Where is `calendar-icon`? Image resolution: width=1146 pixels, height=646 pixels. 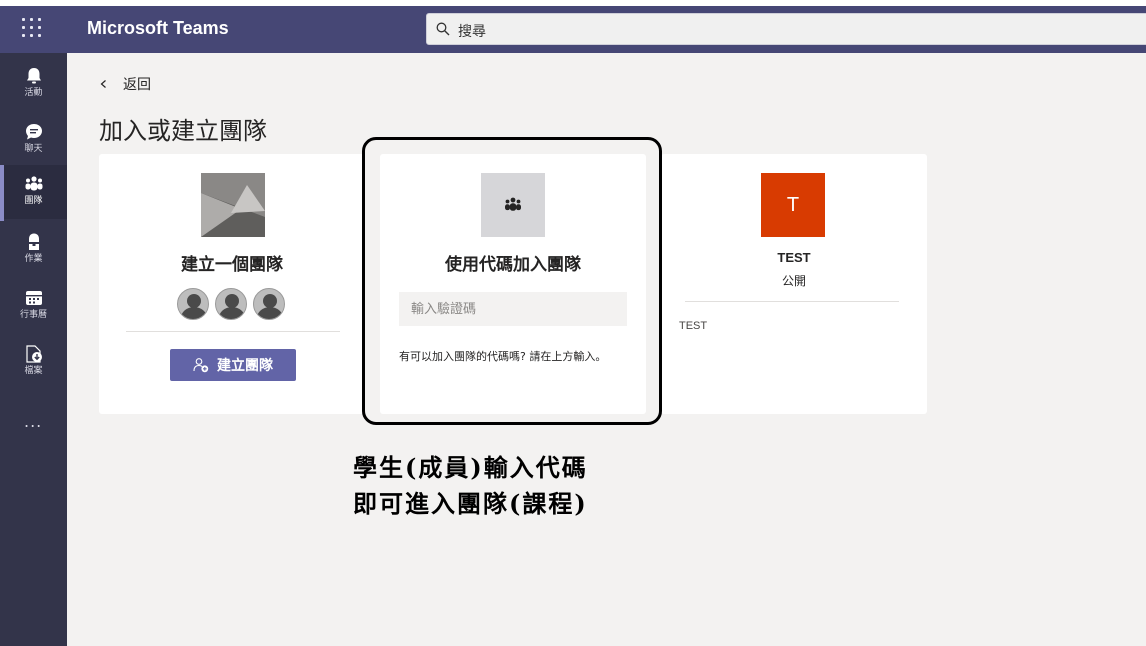 calendar-icon is located at coordinates (33, 298).